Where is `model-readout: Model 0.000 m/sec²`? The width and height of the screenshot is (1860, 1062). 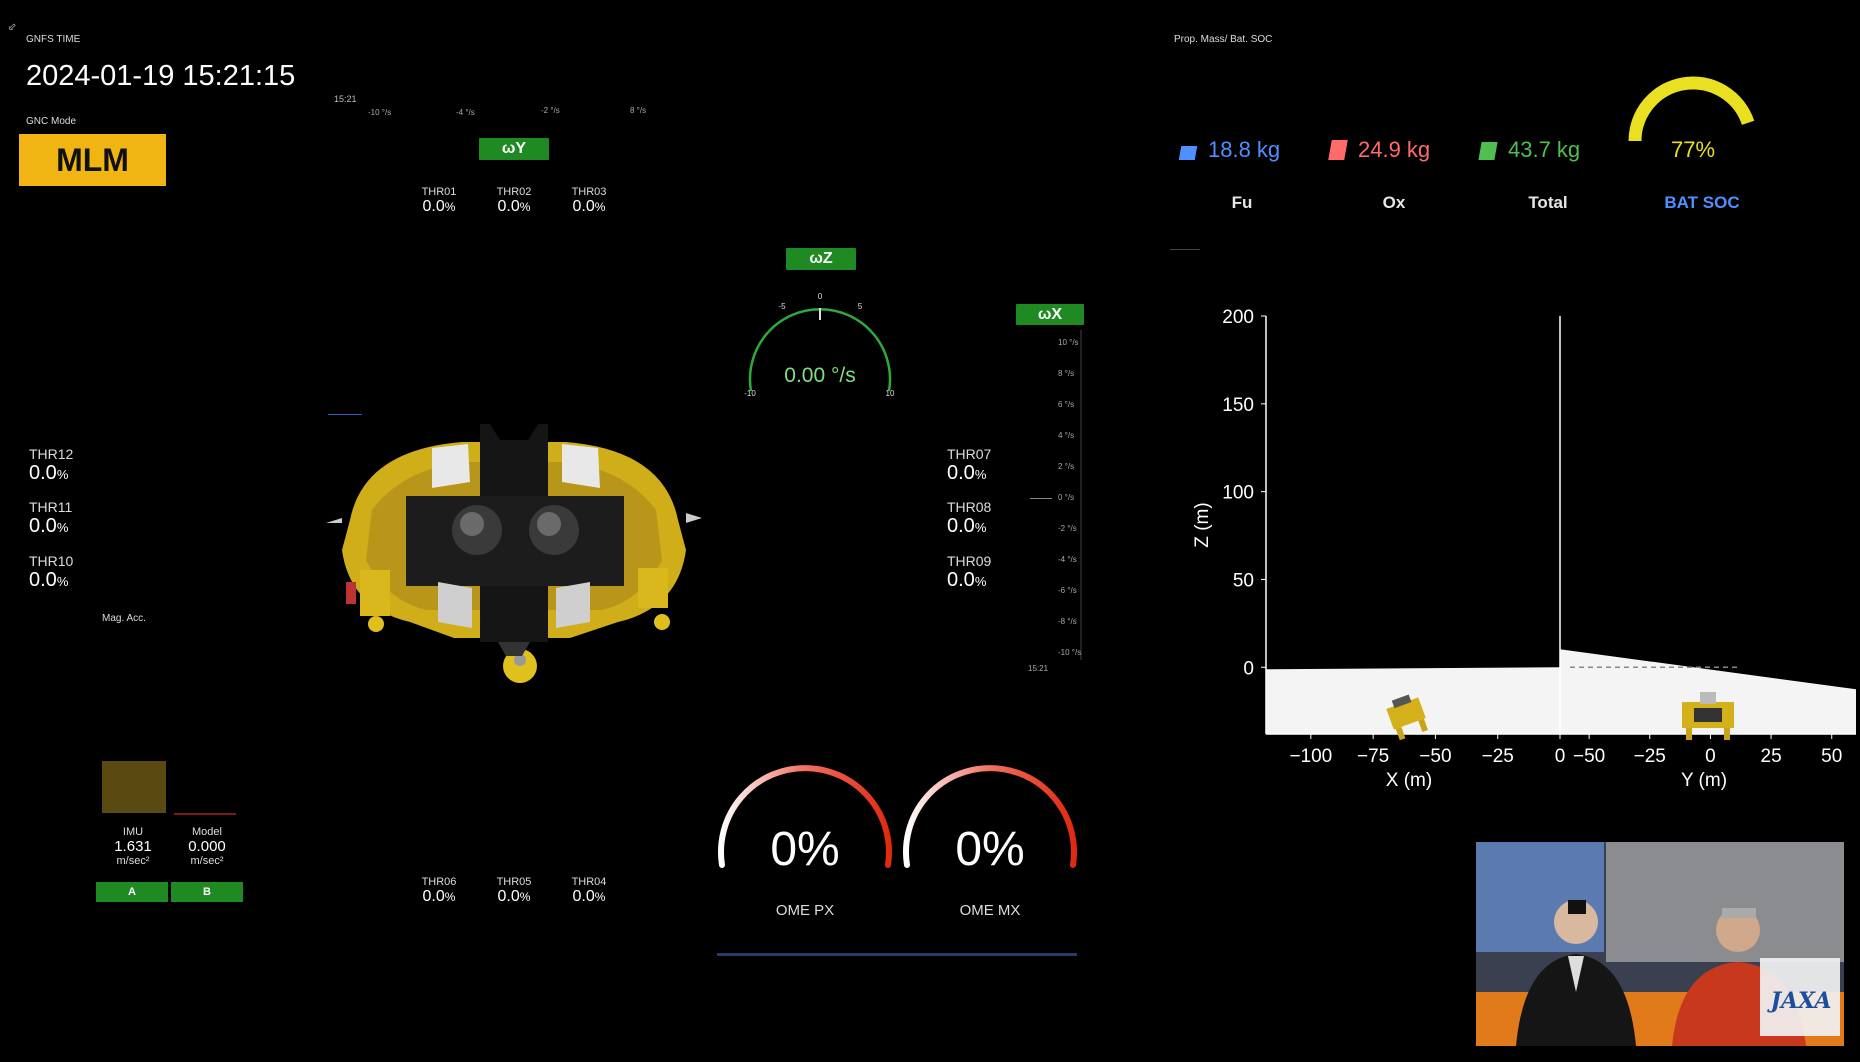
model-readout: Model 0.000 m/sec² is located at coordinates (207, 846).